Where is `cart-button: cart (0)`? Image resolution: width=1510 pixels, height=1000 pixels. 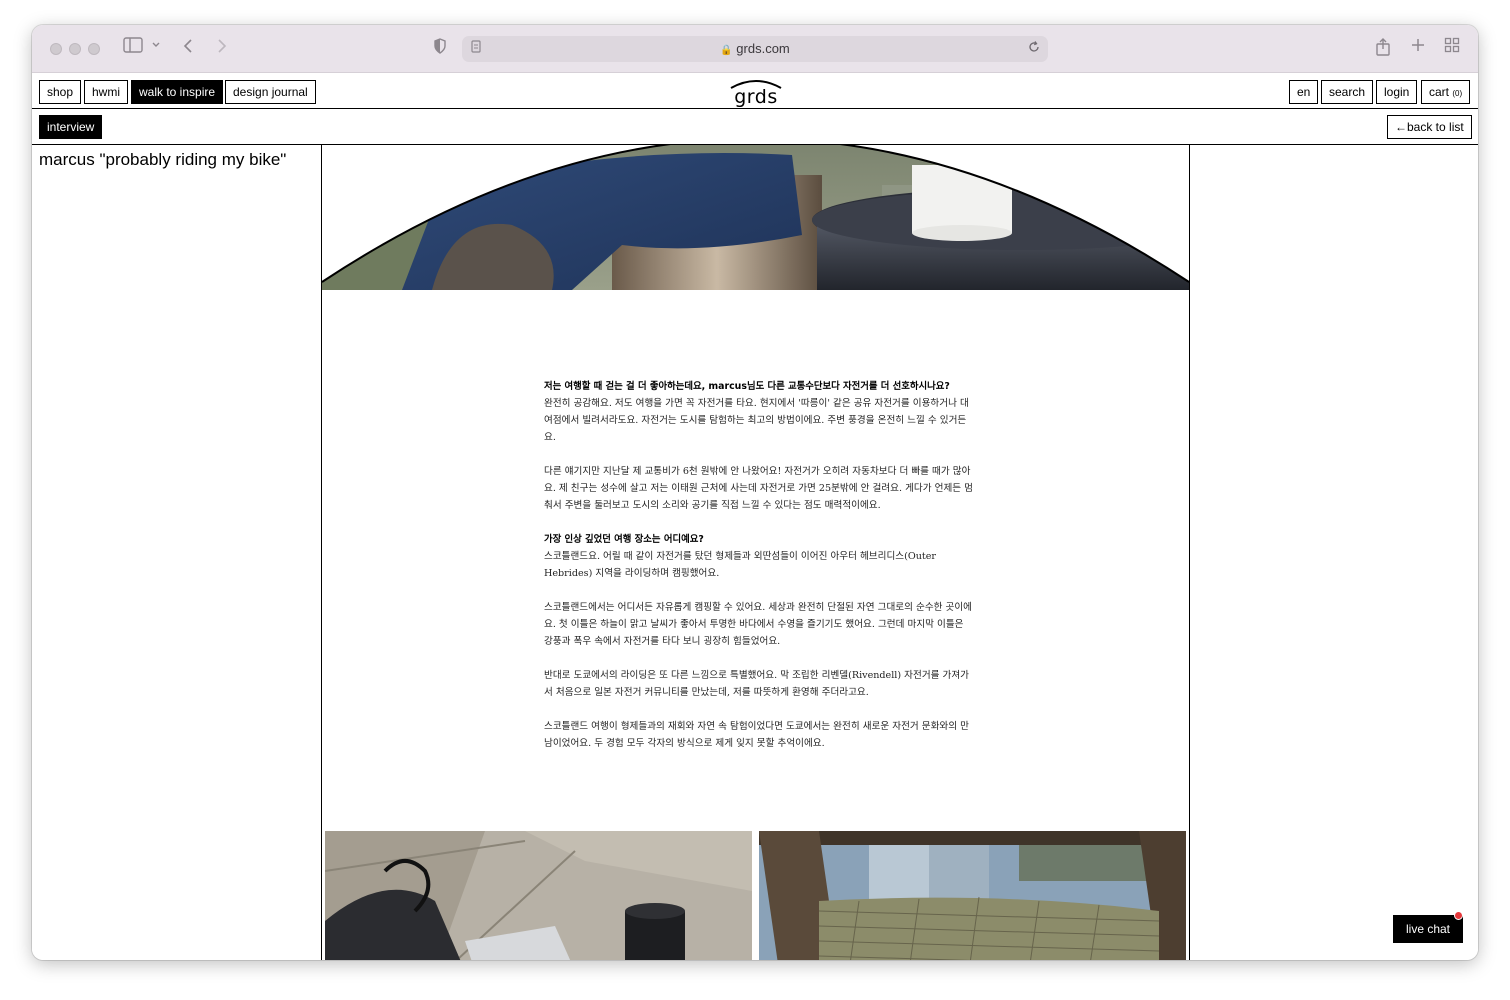
cart-button: cart (0) is located at coordinates (1446, 92).